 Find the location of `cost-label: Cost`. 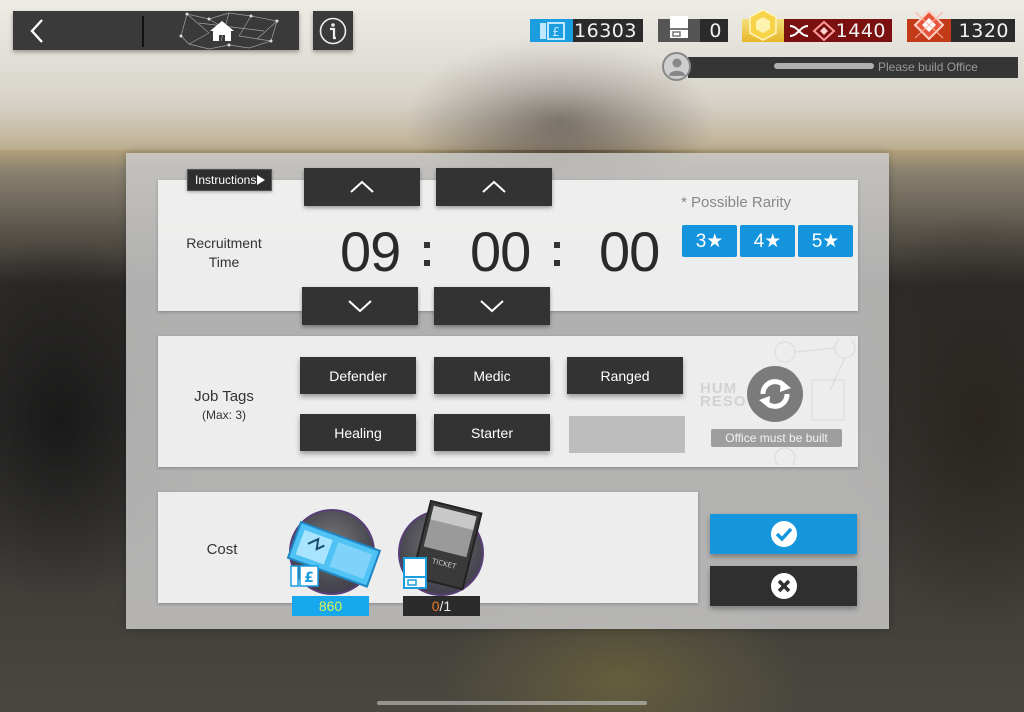

cost-label: Cost is located at coordinates (222, 549).